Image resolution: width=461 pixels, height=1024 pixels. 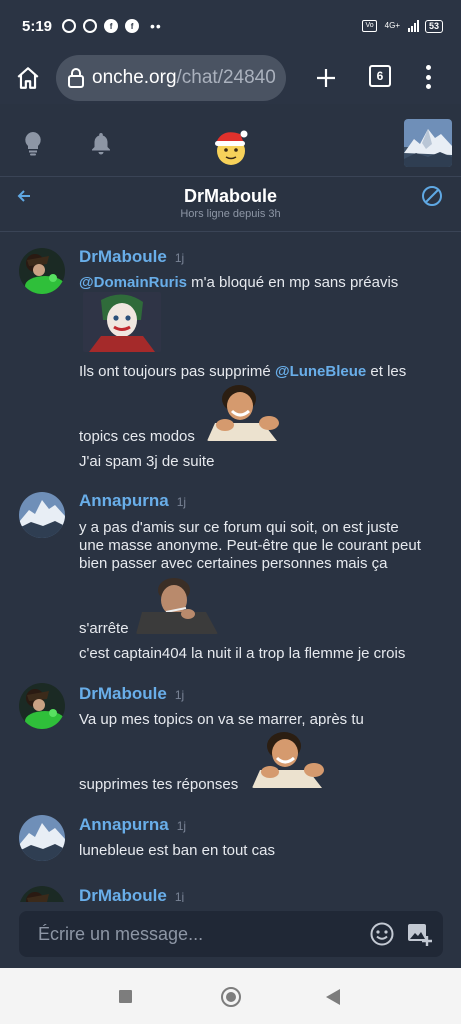 I want to click on composer-box, so click(x=231, y=934).